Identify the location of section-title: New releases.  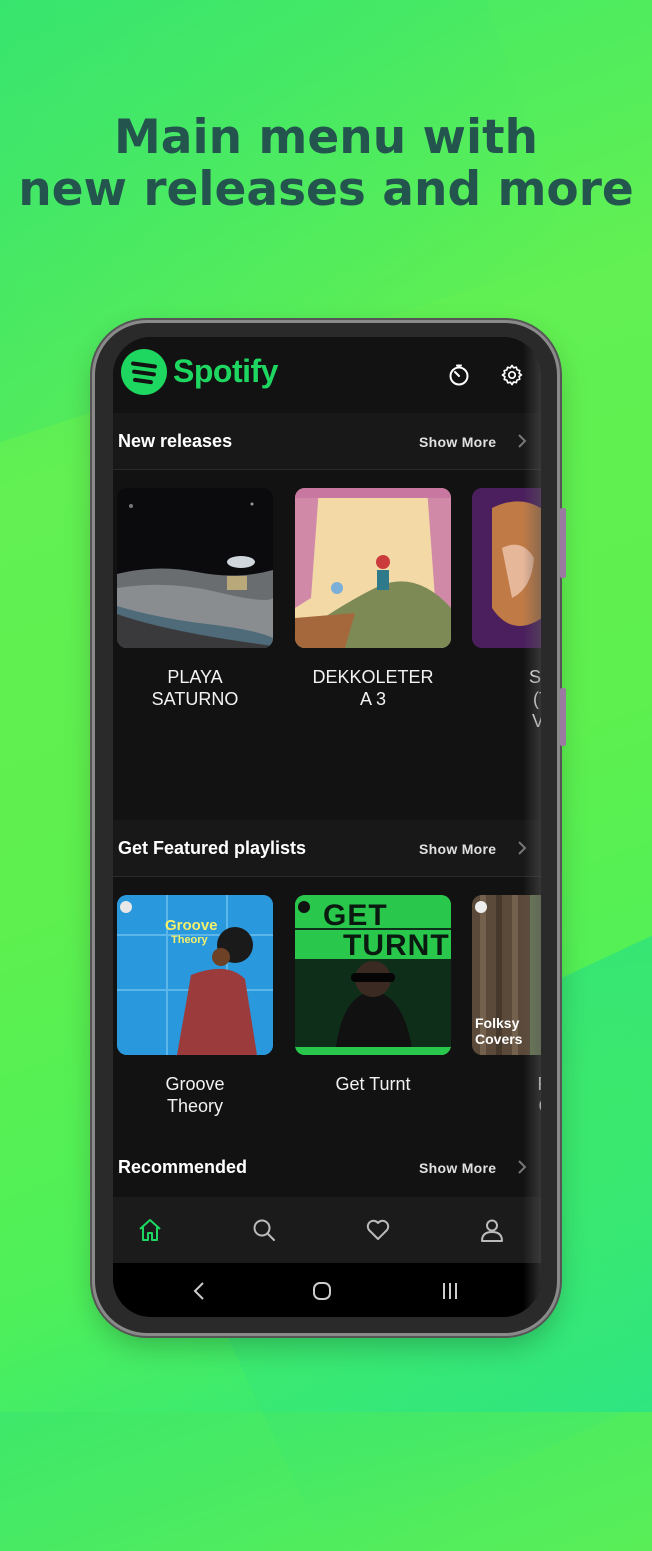
(175, 441).